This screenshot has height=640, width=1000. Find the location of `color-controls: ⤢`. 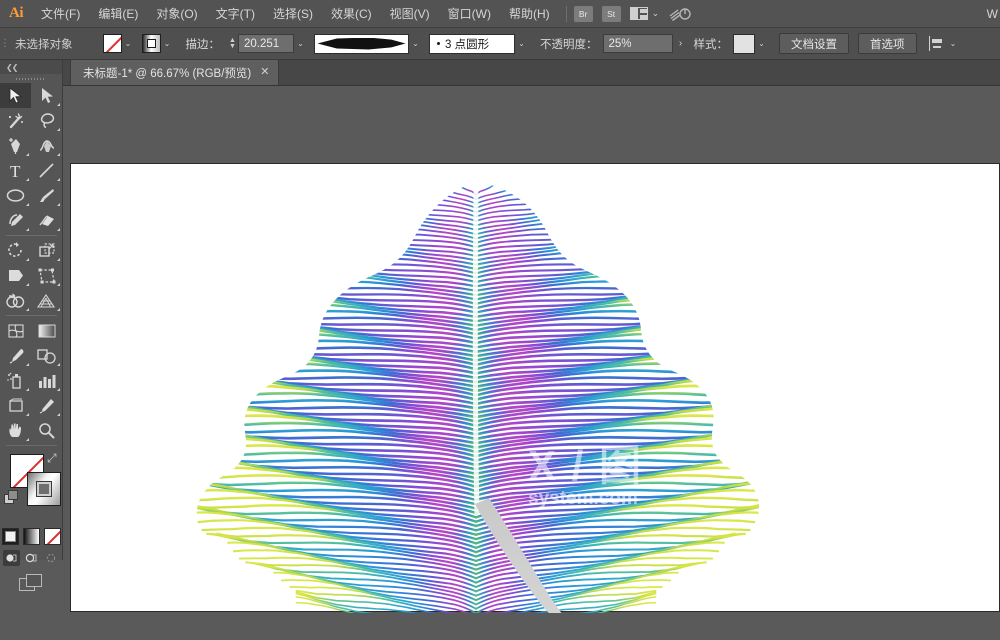

color-controls: ⤢ is located at coordinates (31, 489).